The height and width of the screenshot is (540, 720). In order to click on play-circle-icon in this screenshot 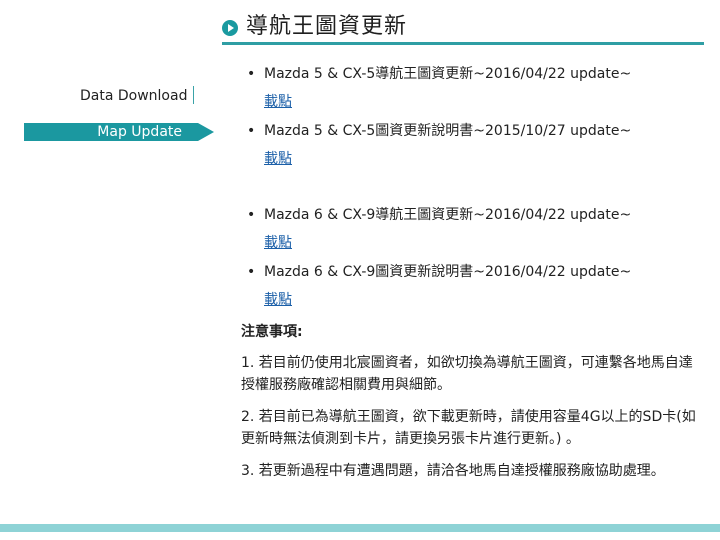, I will do `click(230, 28)`.